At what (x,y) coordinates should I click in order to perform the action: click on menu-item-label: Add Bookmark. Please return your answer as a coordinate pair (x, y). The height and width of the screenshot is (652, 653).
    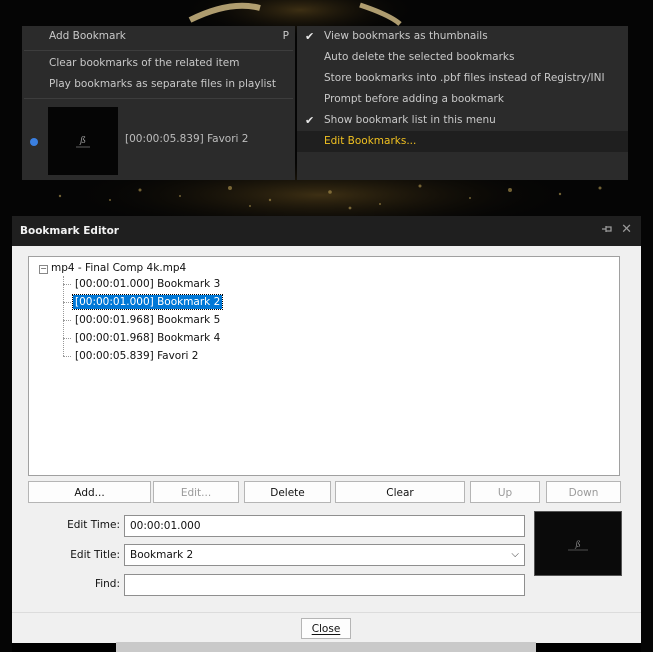
    Looking at the image, I should click on (87, 36).